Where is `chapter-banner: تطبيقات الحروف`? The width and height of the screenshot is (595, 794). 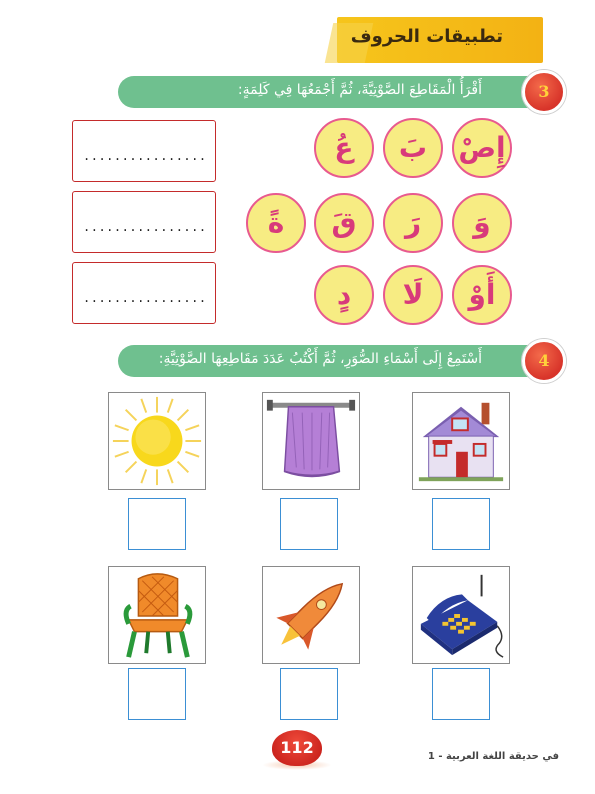 chapter-banner: تطبيقات الحروف is located at coordinates (440, 40).